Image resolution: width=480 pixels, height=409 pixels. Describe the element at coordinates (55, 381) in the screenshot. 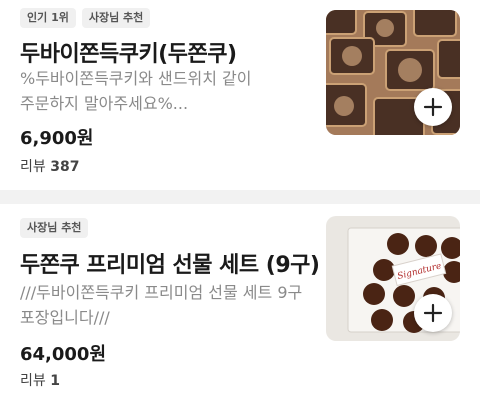

I see `review-number: 1` at that location.